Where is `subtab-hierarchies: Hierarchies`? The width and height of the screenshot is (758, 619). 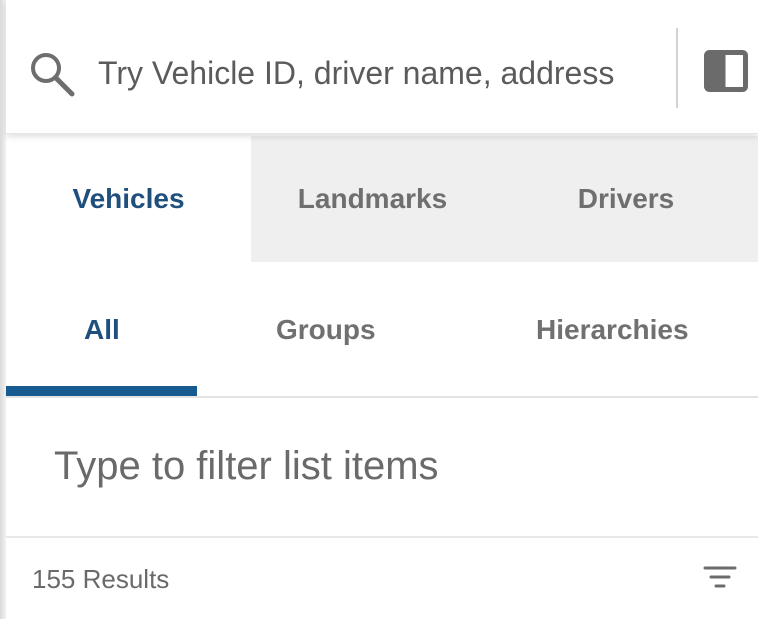
subtab-hierarchies: Hierarchies is located at coordinates (612, 330).